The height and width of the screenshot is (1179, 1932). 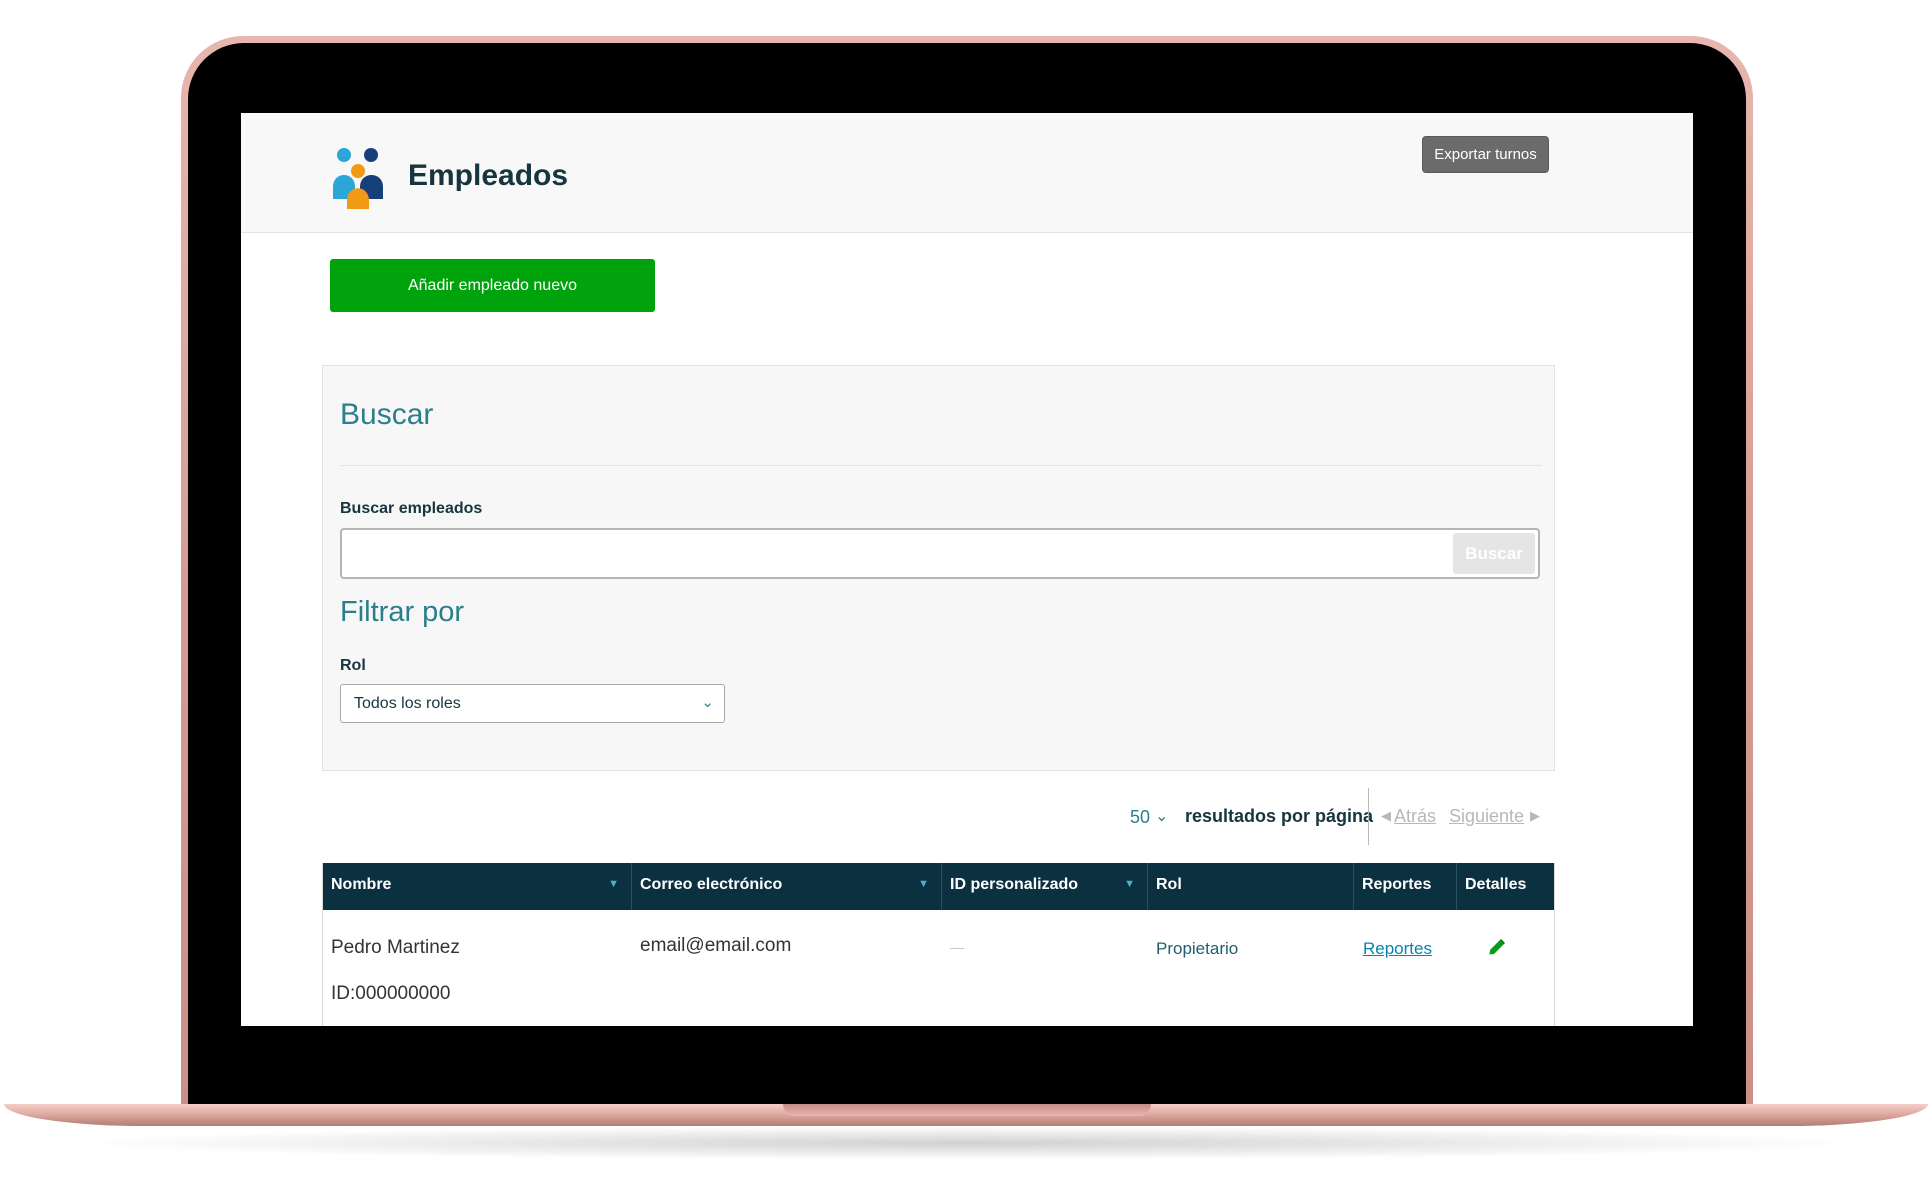 What do you see at coordinates (1368, 816) in the screenshot?
I see `pagination-divider` at bounding box center [1368, 816].